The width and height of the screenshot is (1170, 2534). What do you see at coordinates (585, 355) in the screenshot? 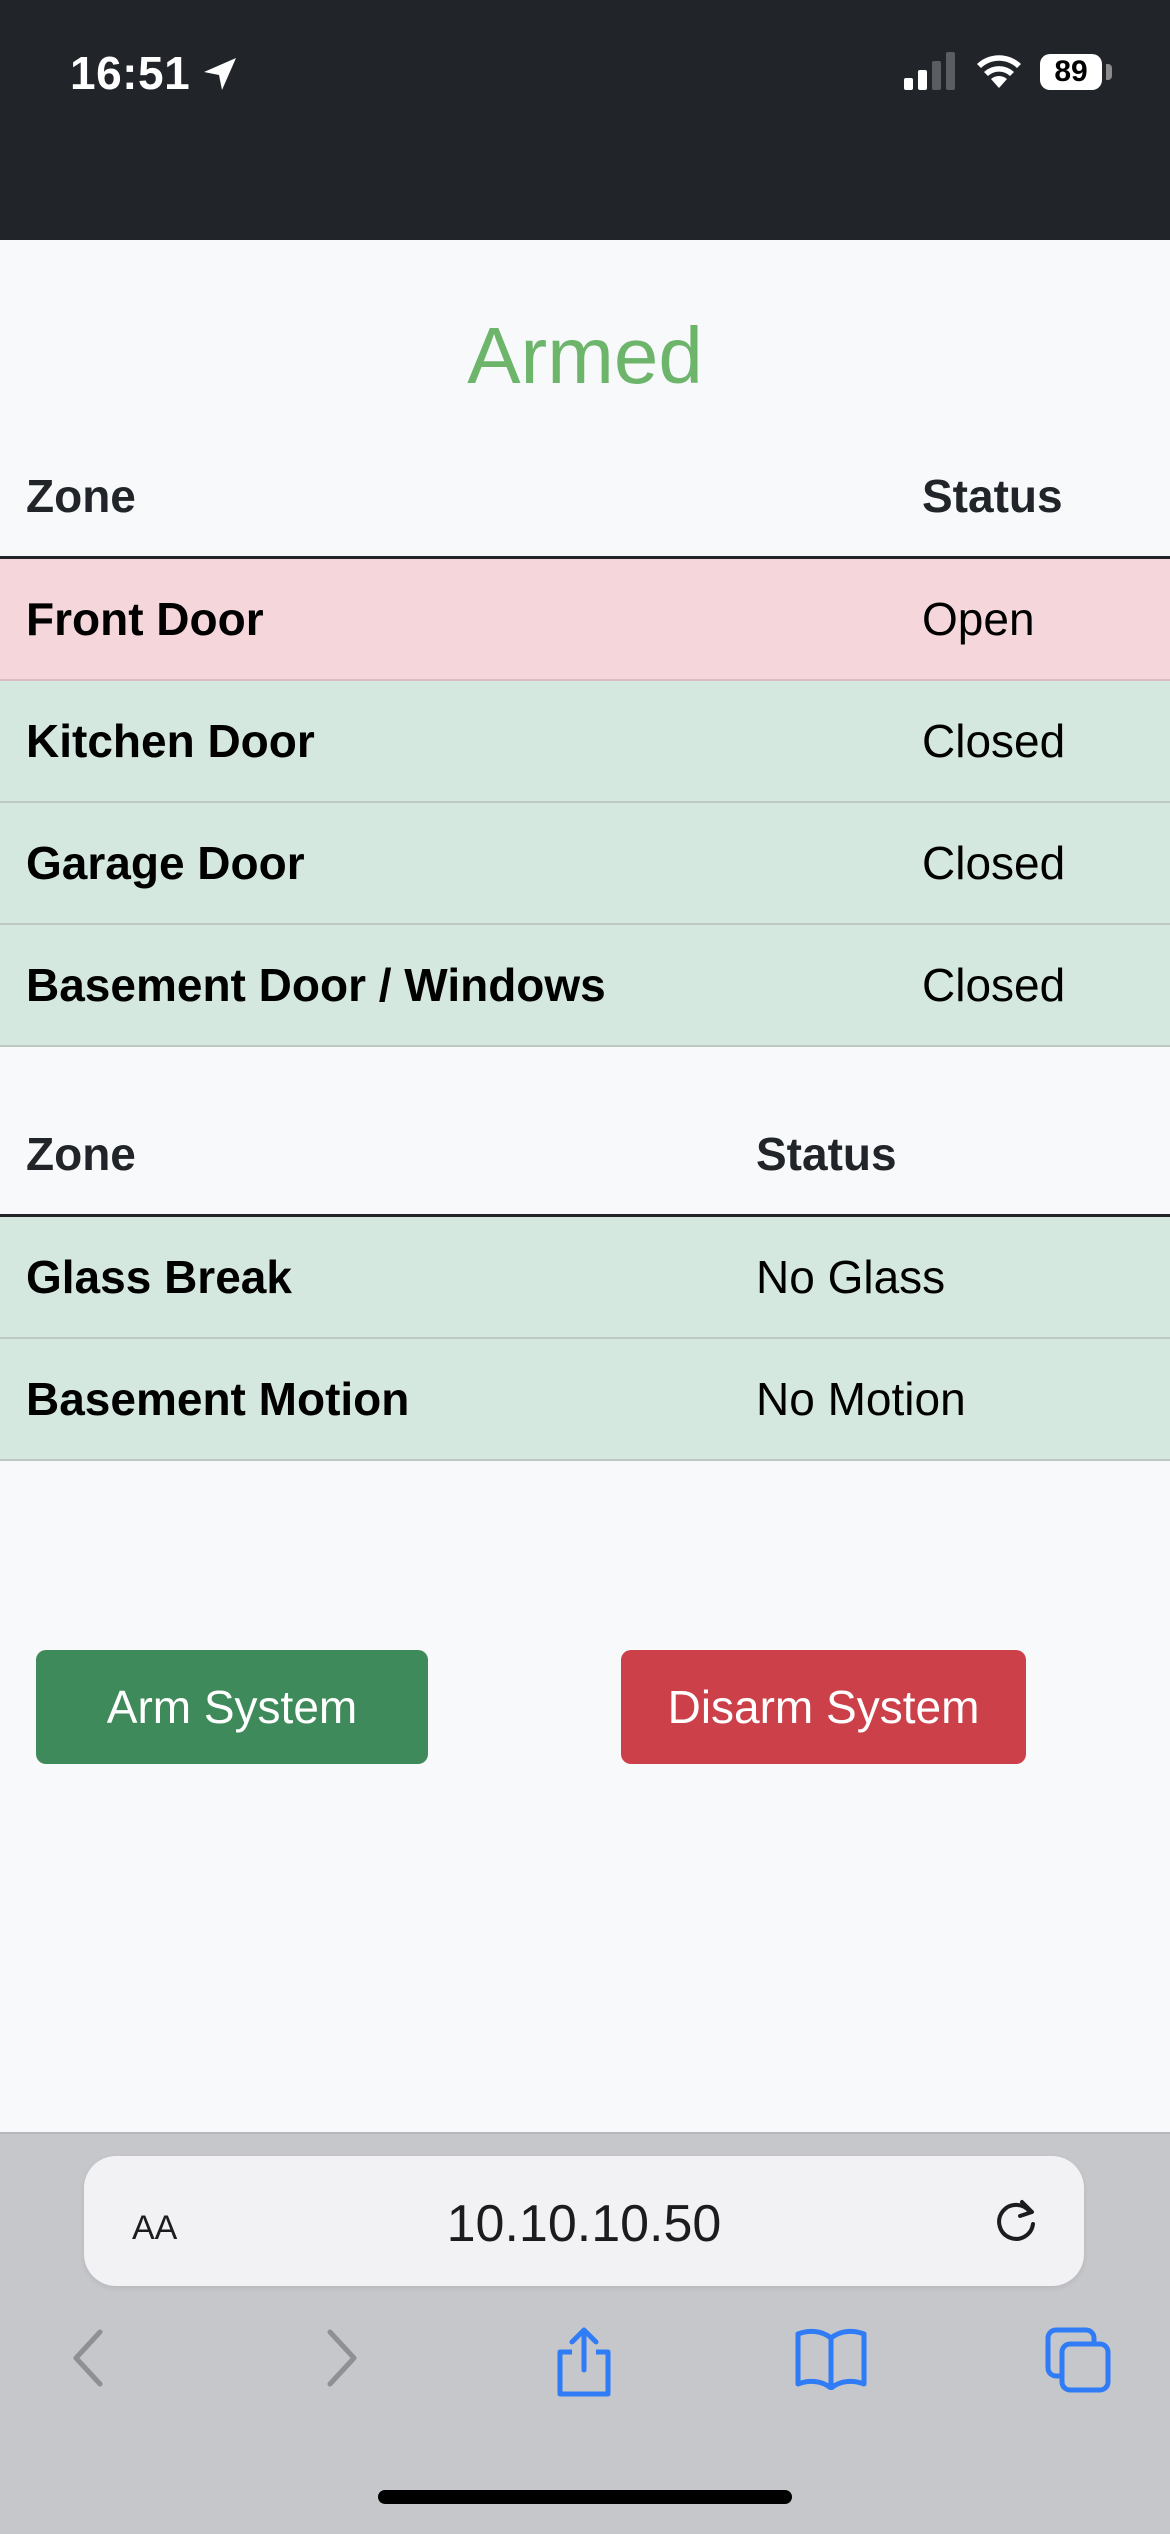
I see `page-title: Armed` at bounding box center [585, 355].